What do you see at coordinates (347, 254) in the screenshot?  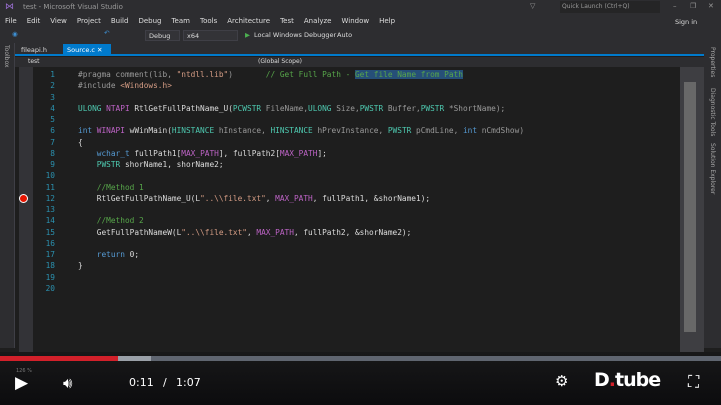 I see `code-line: 17 return 0;` at bounding box center [347, 254].